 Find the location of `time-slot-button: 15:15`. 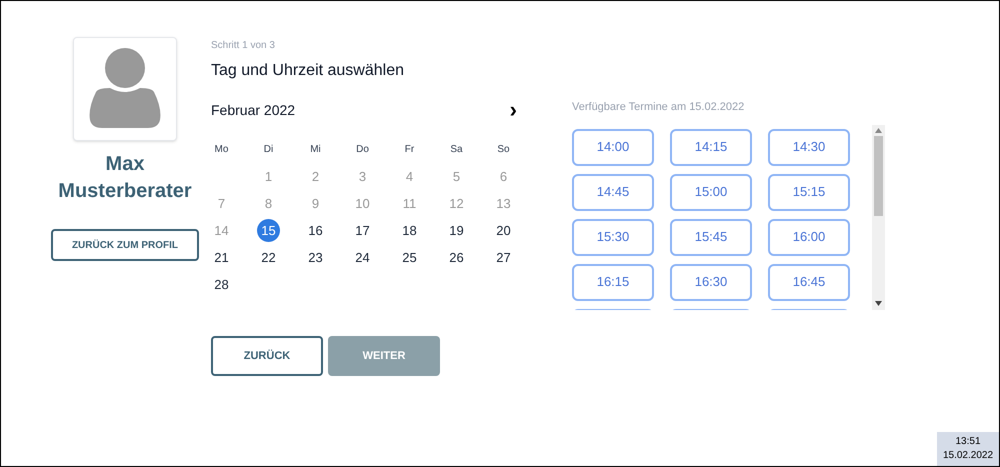

time-slot-button: 15:15 is located at coordinates (809, 192).